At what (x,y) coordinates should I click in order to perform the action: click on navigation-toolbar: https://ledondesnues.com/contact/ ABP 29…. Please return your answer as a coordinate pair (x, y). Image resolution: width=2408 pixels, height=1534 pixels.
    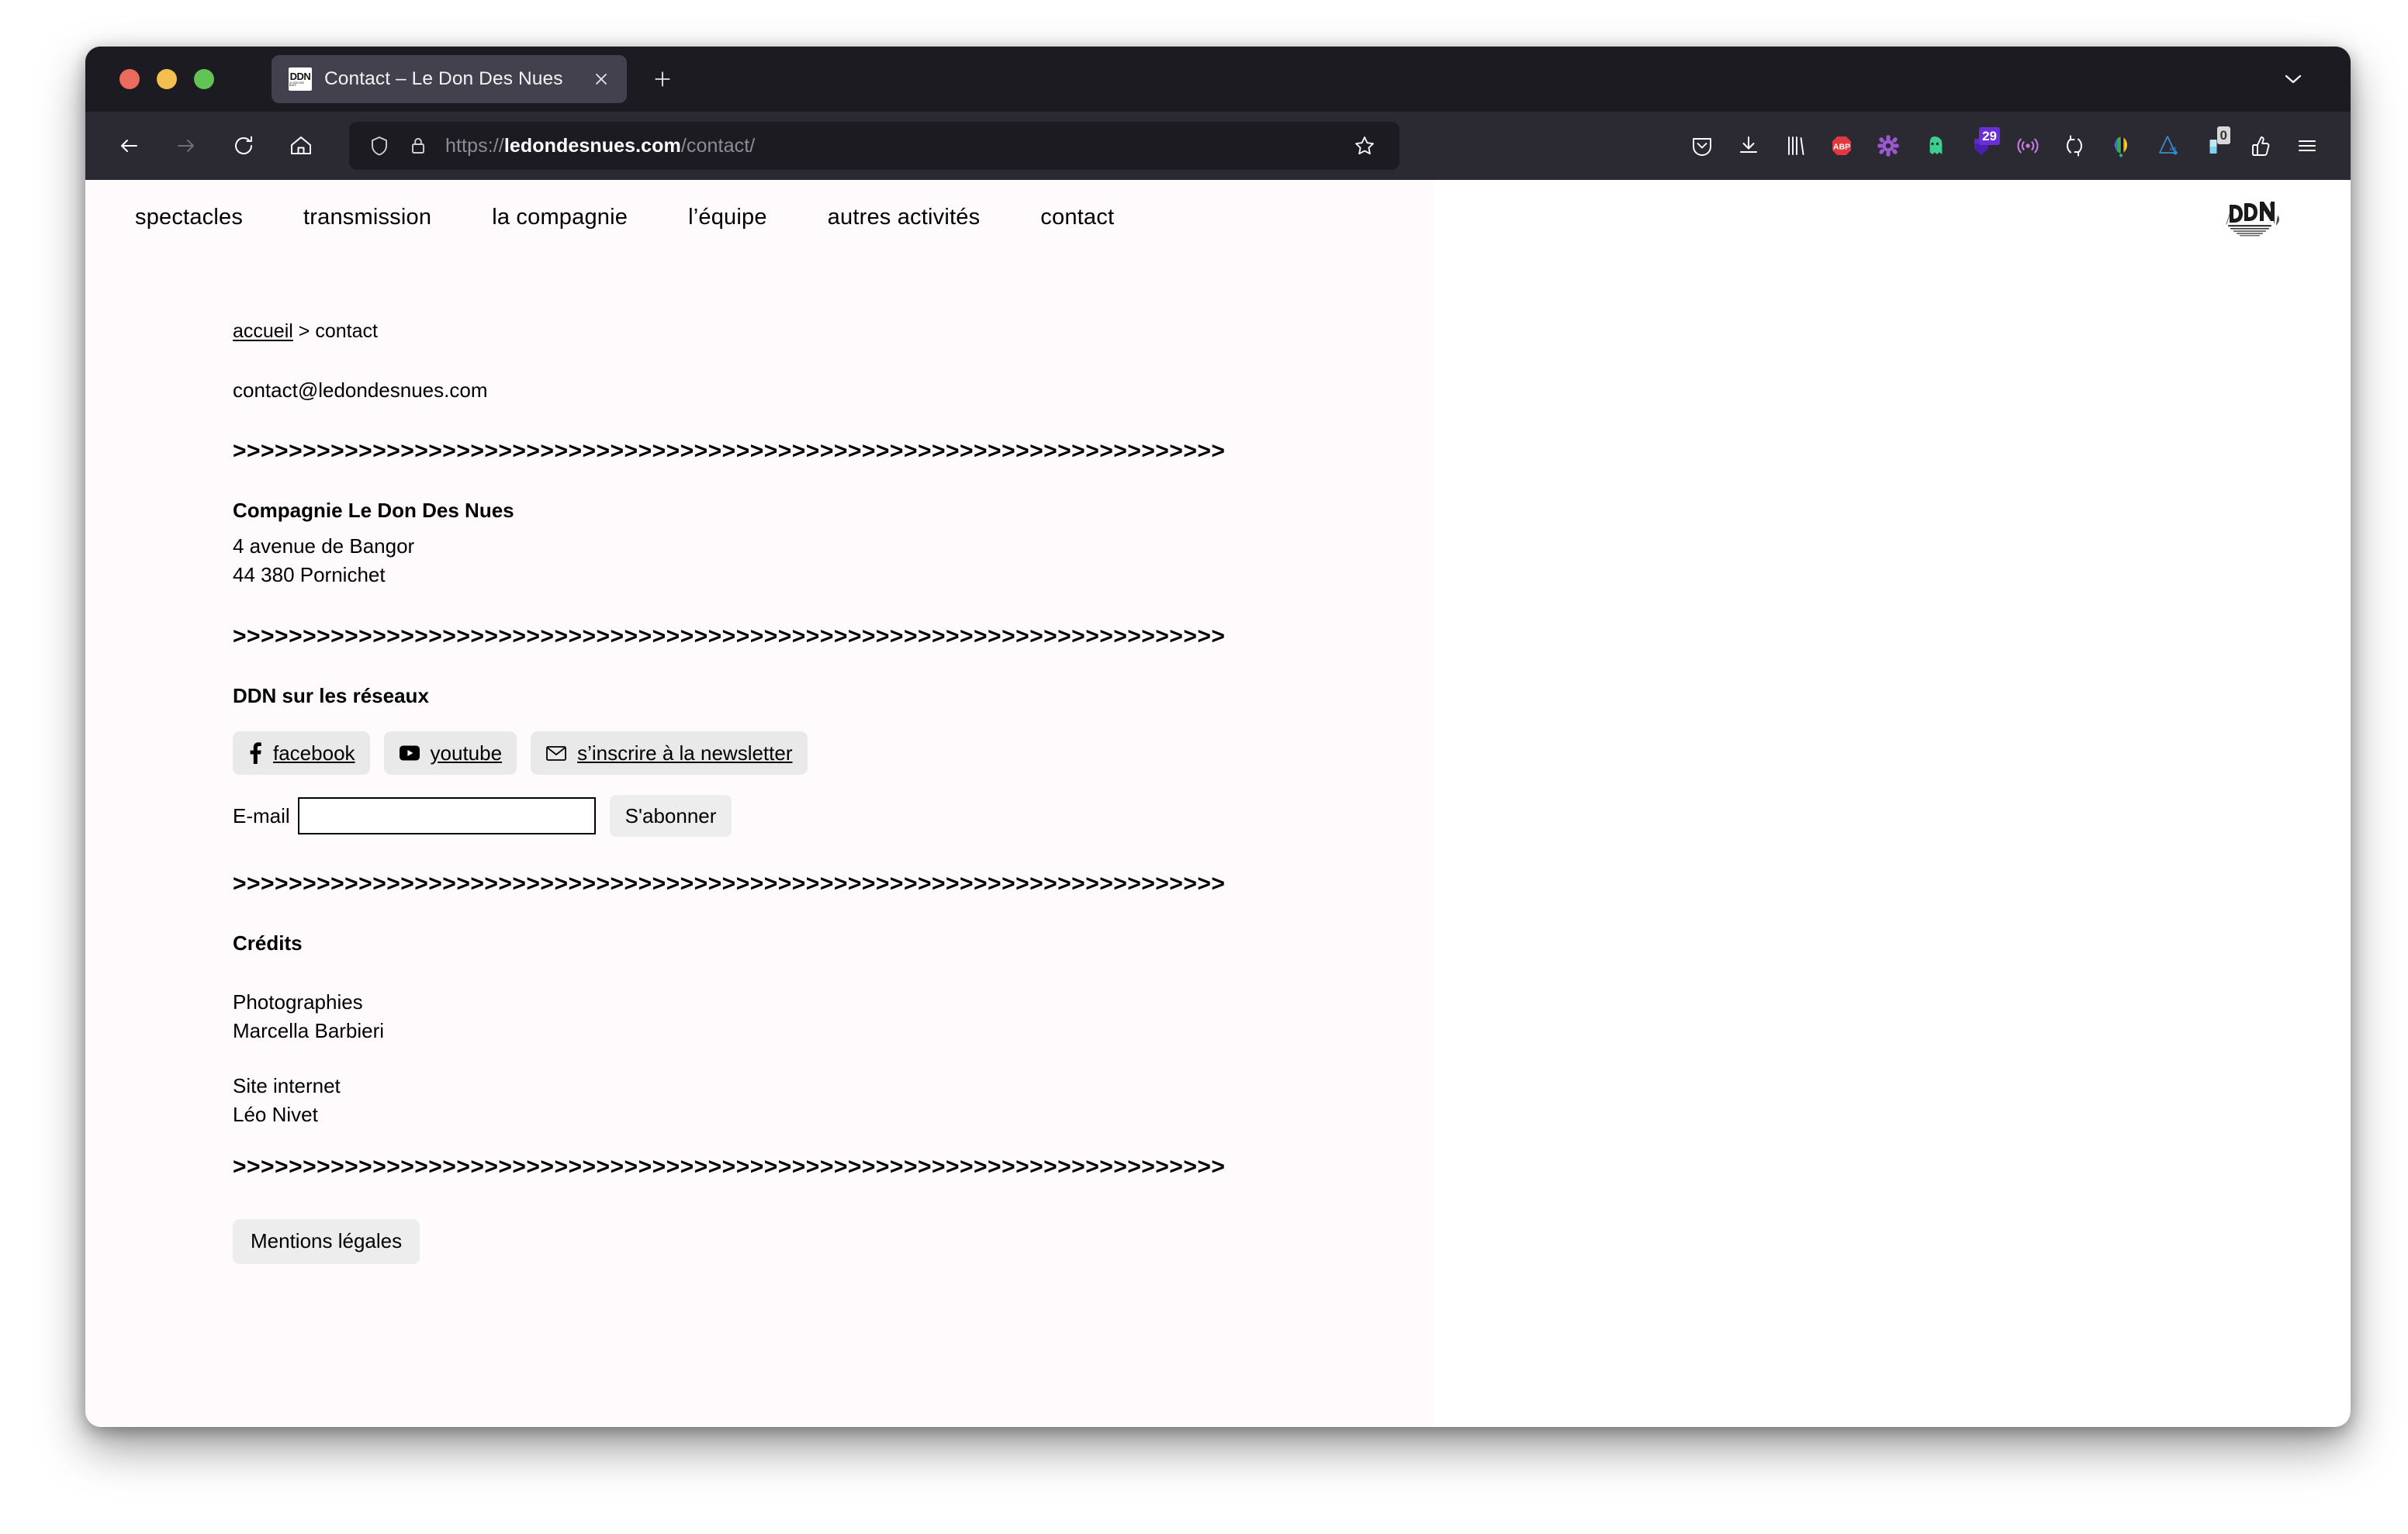
    Looking at the image, I should click on (1218, 146).